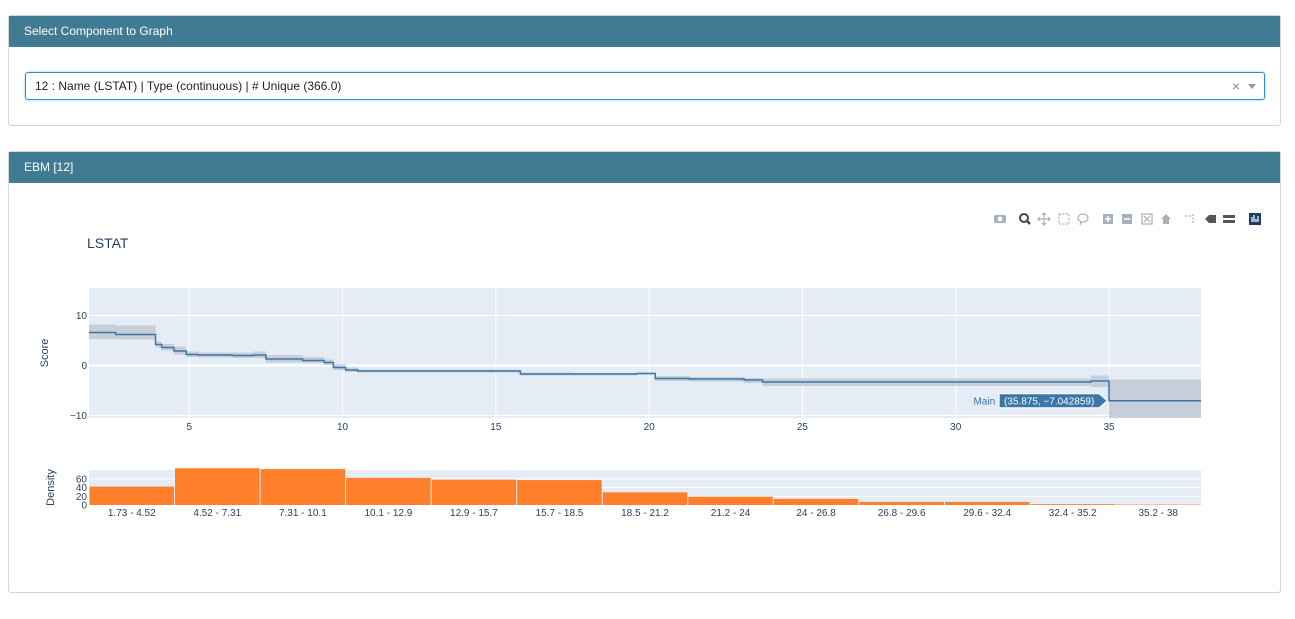  What do you see at coordinates (1073, 513) in the screenshot?
I see `density-x-tick-label: 32.4 - 35.2` at bounding box center [1073, 513].